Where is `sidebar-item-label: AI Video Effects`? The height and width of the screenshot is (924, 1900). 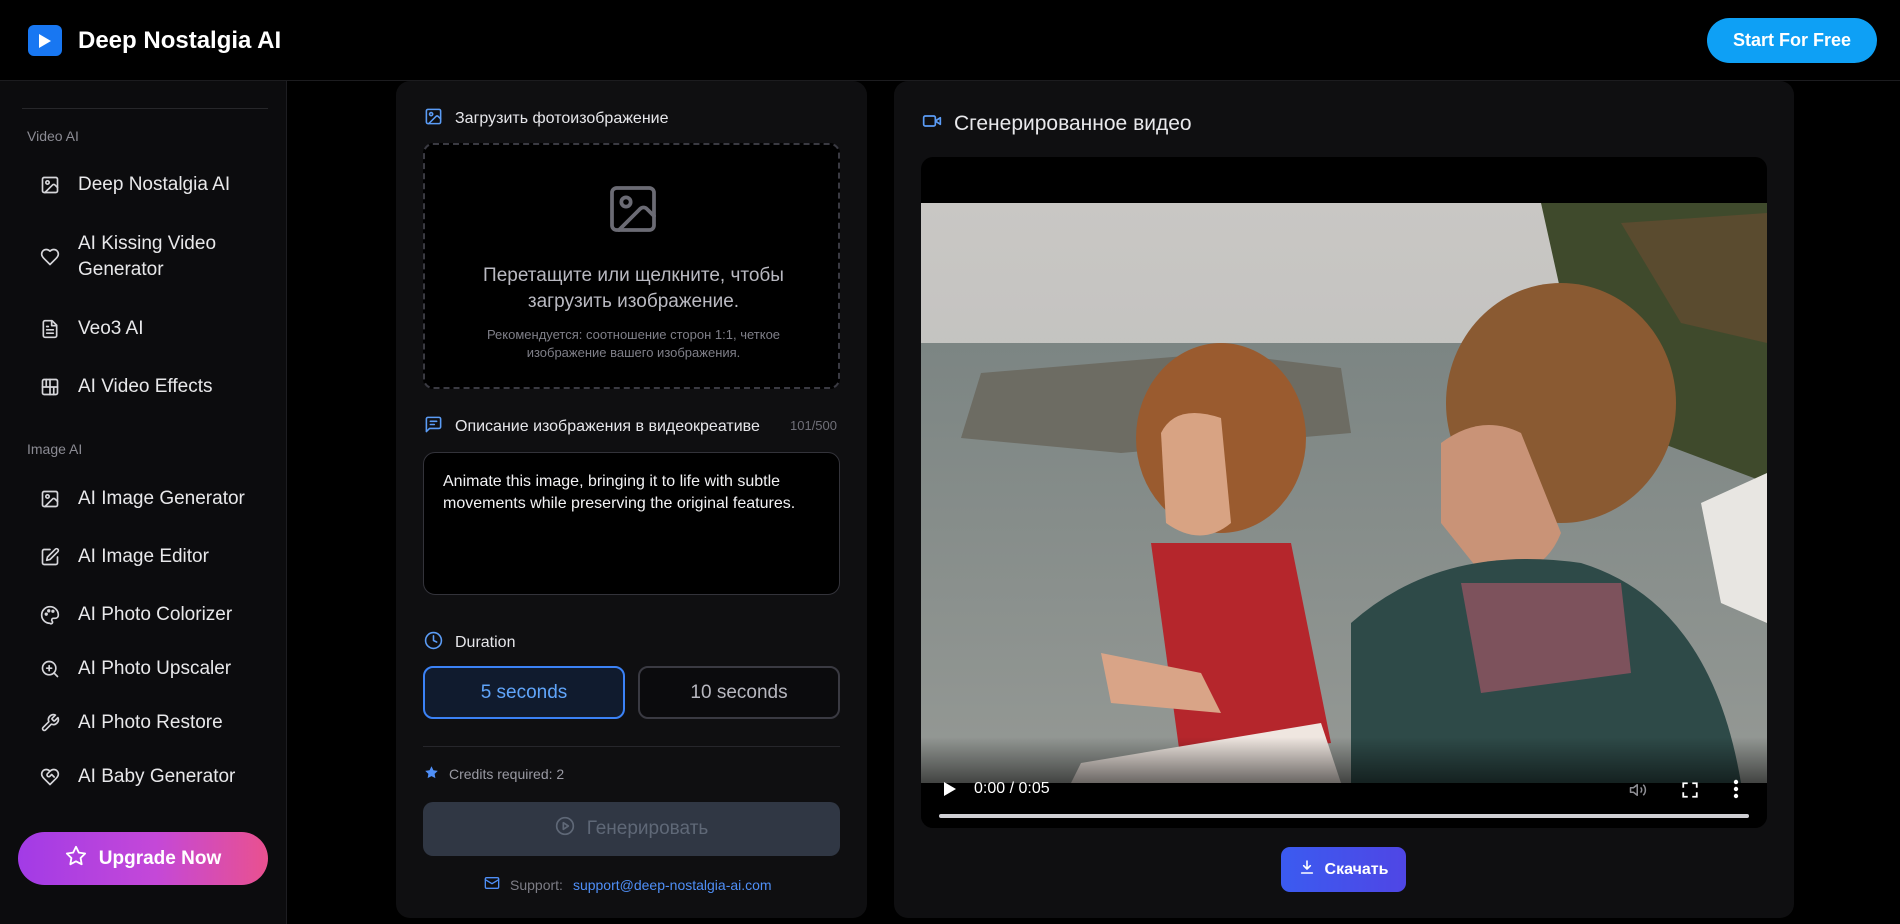
sidebar-item-label: AI Video Effects is located at coordinates (145, 386).